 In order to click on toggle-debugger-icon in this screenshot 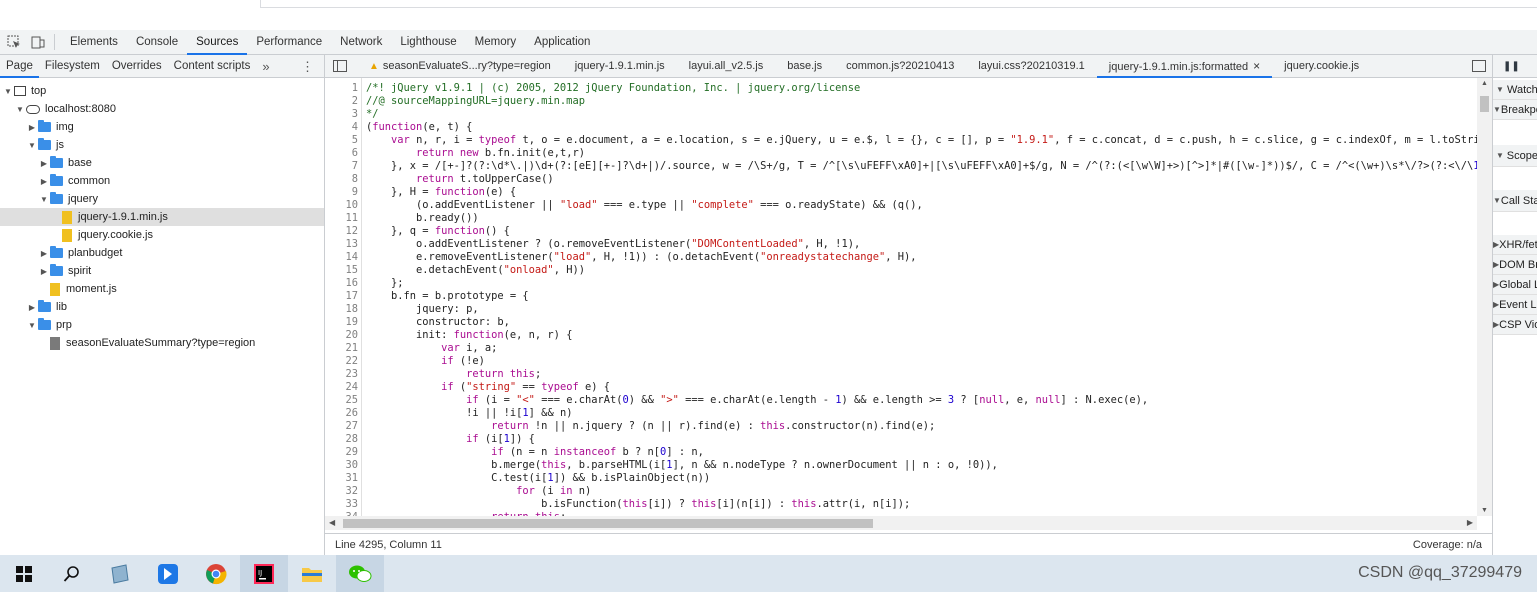, I will do `click(1479, 66)`.